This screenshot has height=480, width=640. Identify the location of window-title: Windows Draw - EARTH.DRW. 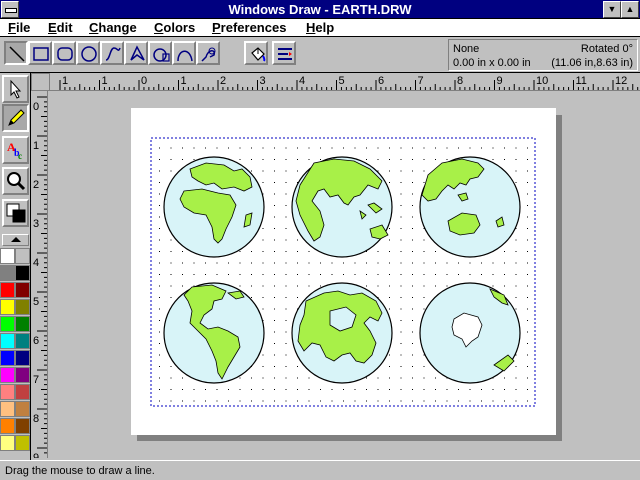
(320, 9).